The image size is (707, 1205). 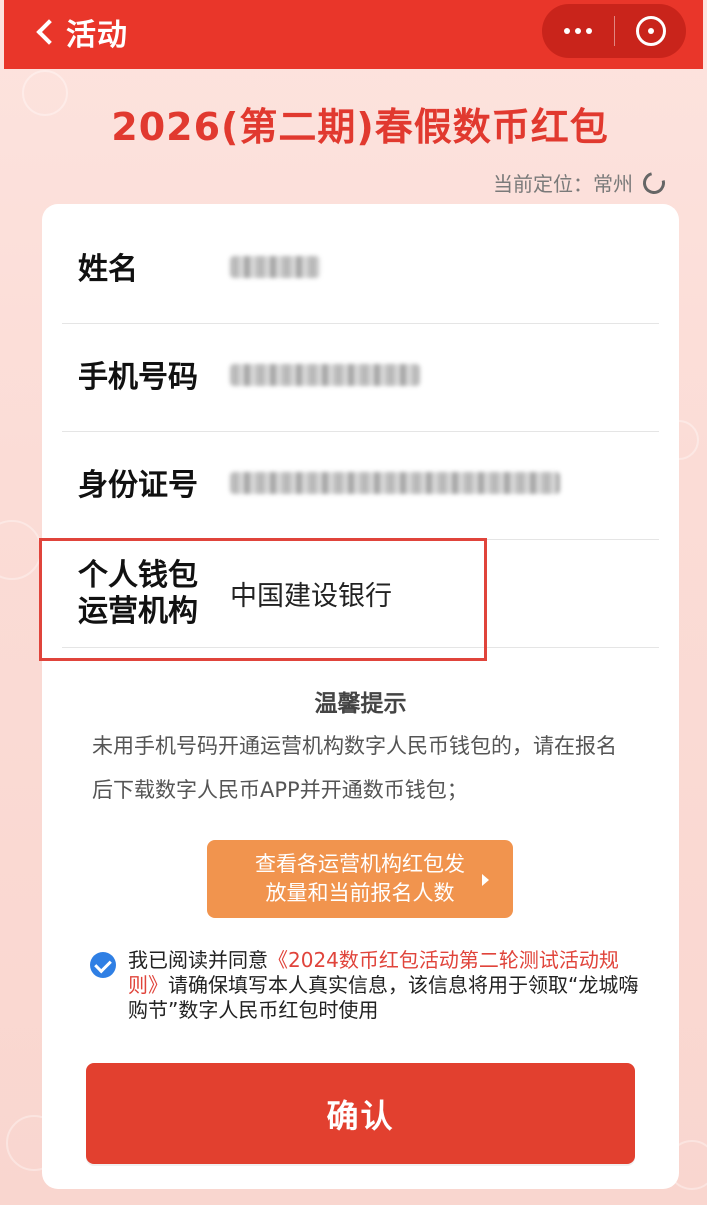 I want to click on close-target-icon, so click(x=650, y=31).